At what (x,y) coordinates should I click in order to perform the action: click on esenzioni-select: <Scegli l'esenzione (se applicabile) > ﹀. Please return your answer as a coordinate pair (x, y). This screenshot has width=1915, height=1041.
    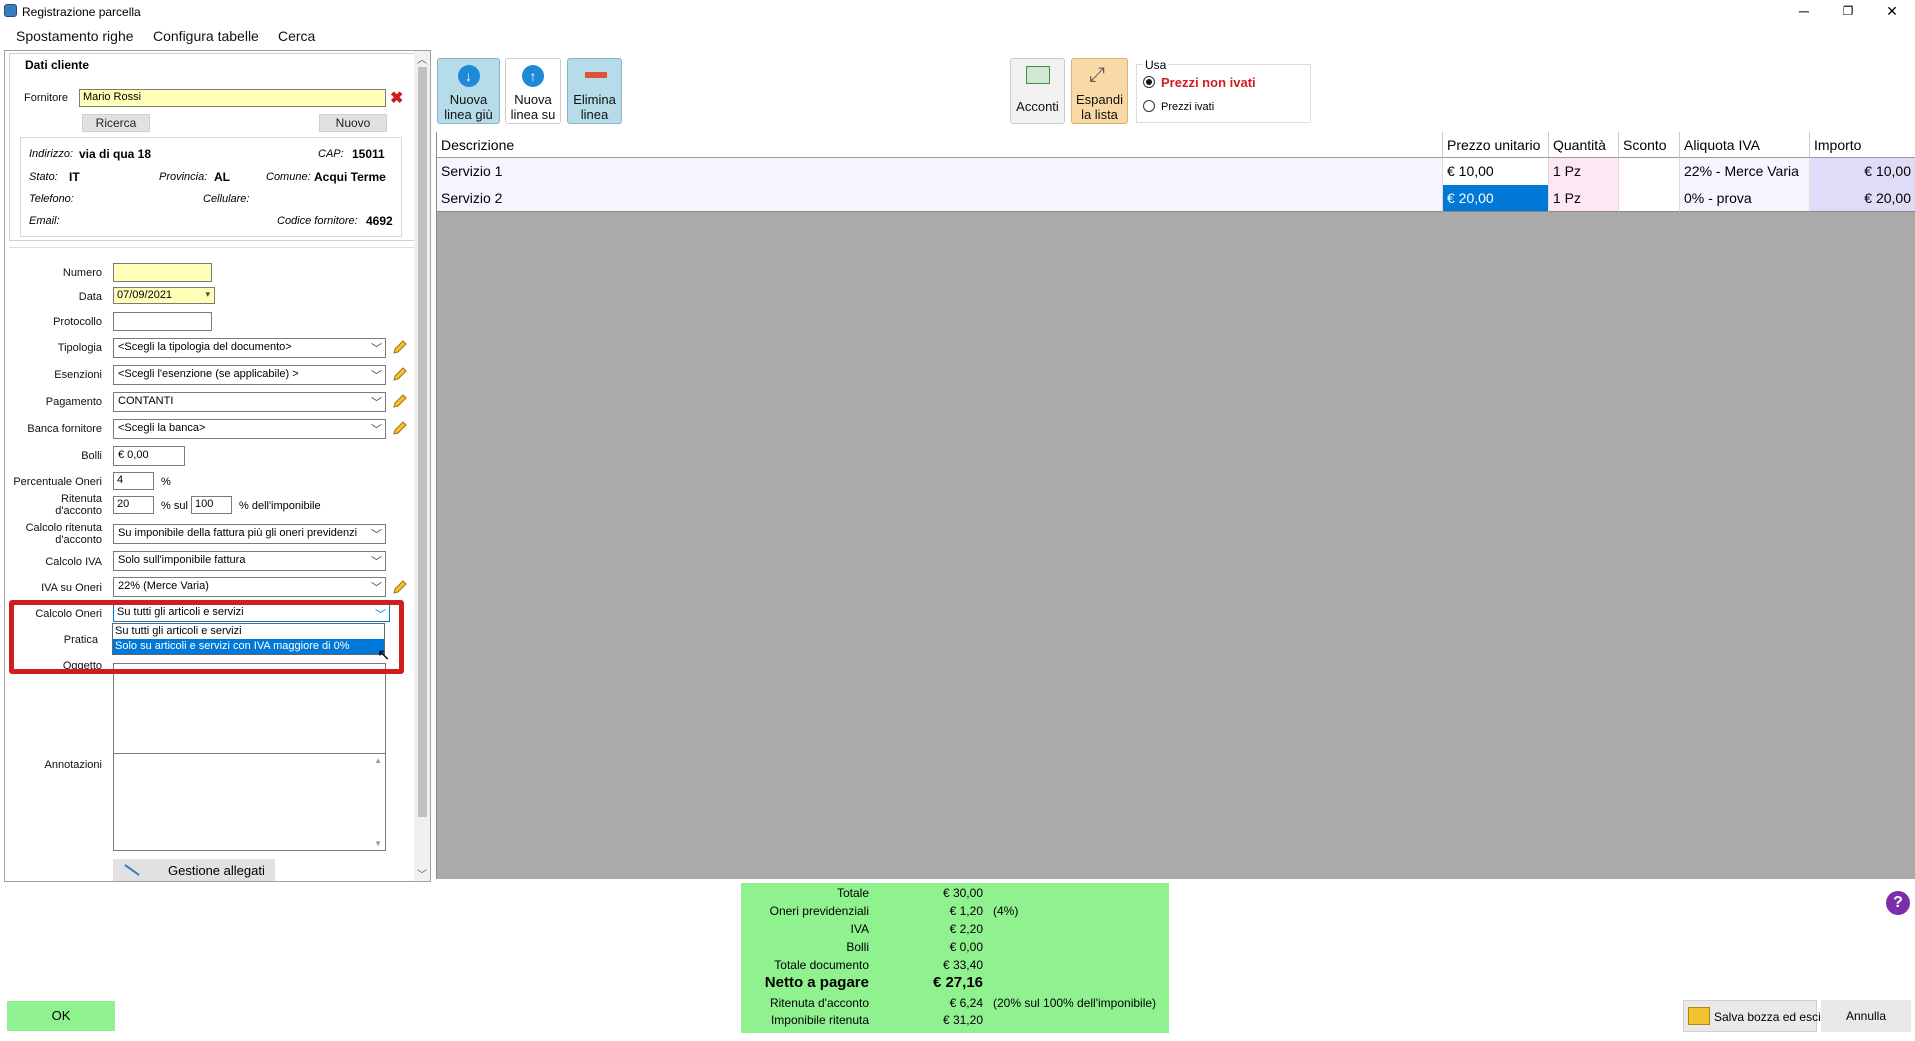
    Looking at the image, I should click on (249, 375).